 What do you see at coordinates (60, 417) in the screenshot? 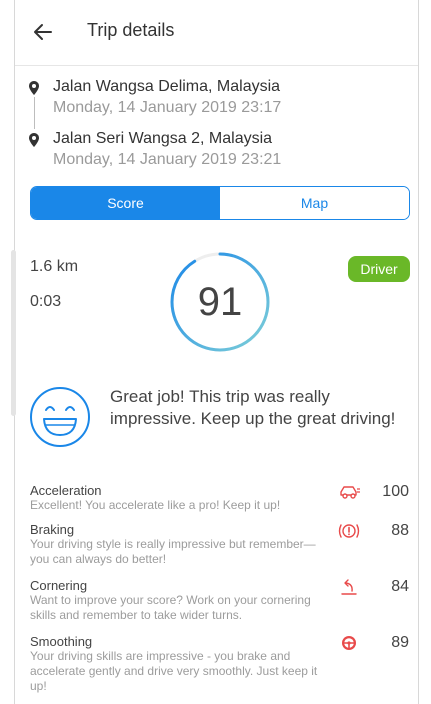
I see `smiley-face-icon` at bounding box center [60, 417].